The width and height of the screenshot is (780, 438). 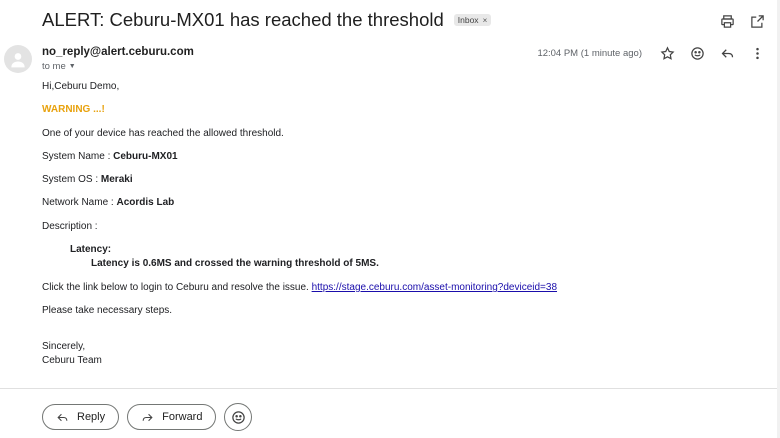 What do you see at coordinates (107, 310) in the screenshot?
I see `steps-text: Please take necessary steps.` at bounding box center [107, 310].